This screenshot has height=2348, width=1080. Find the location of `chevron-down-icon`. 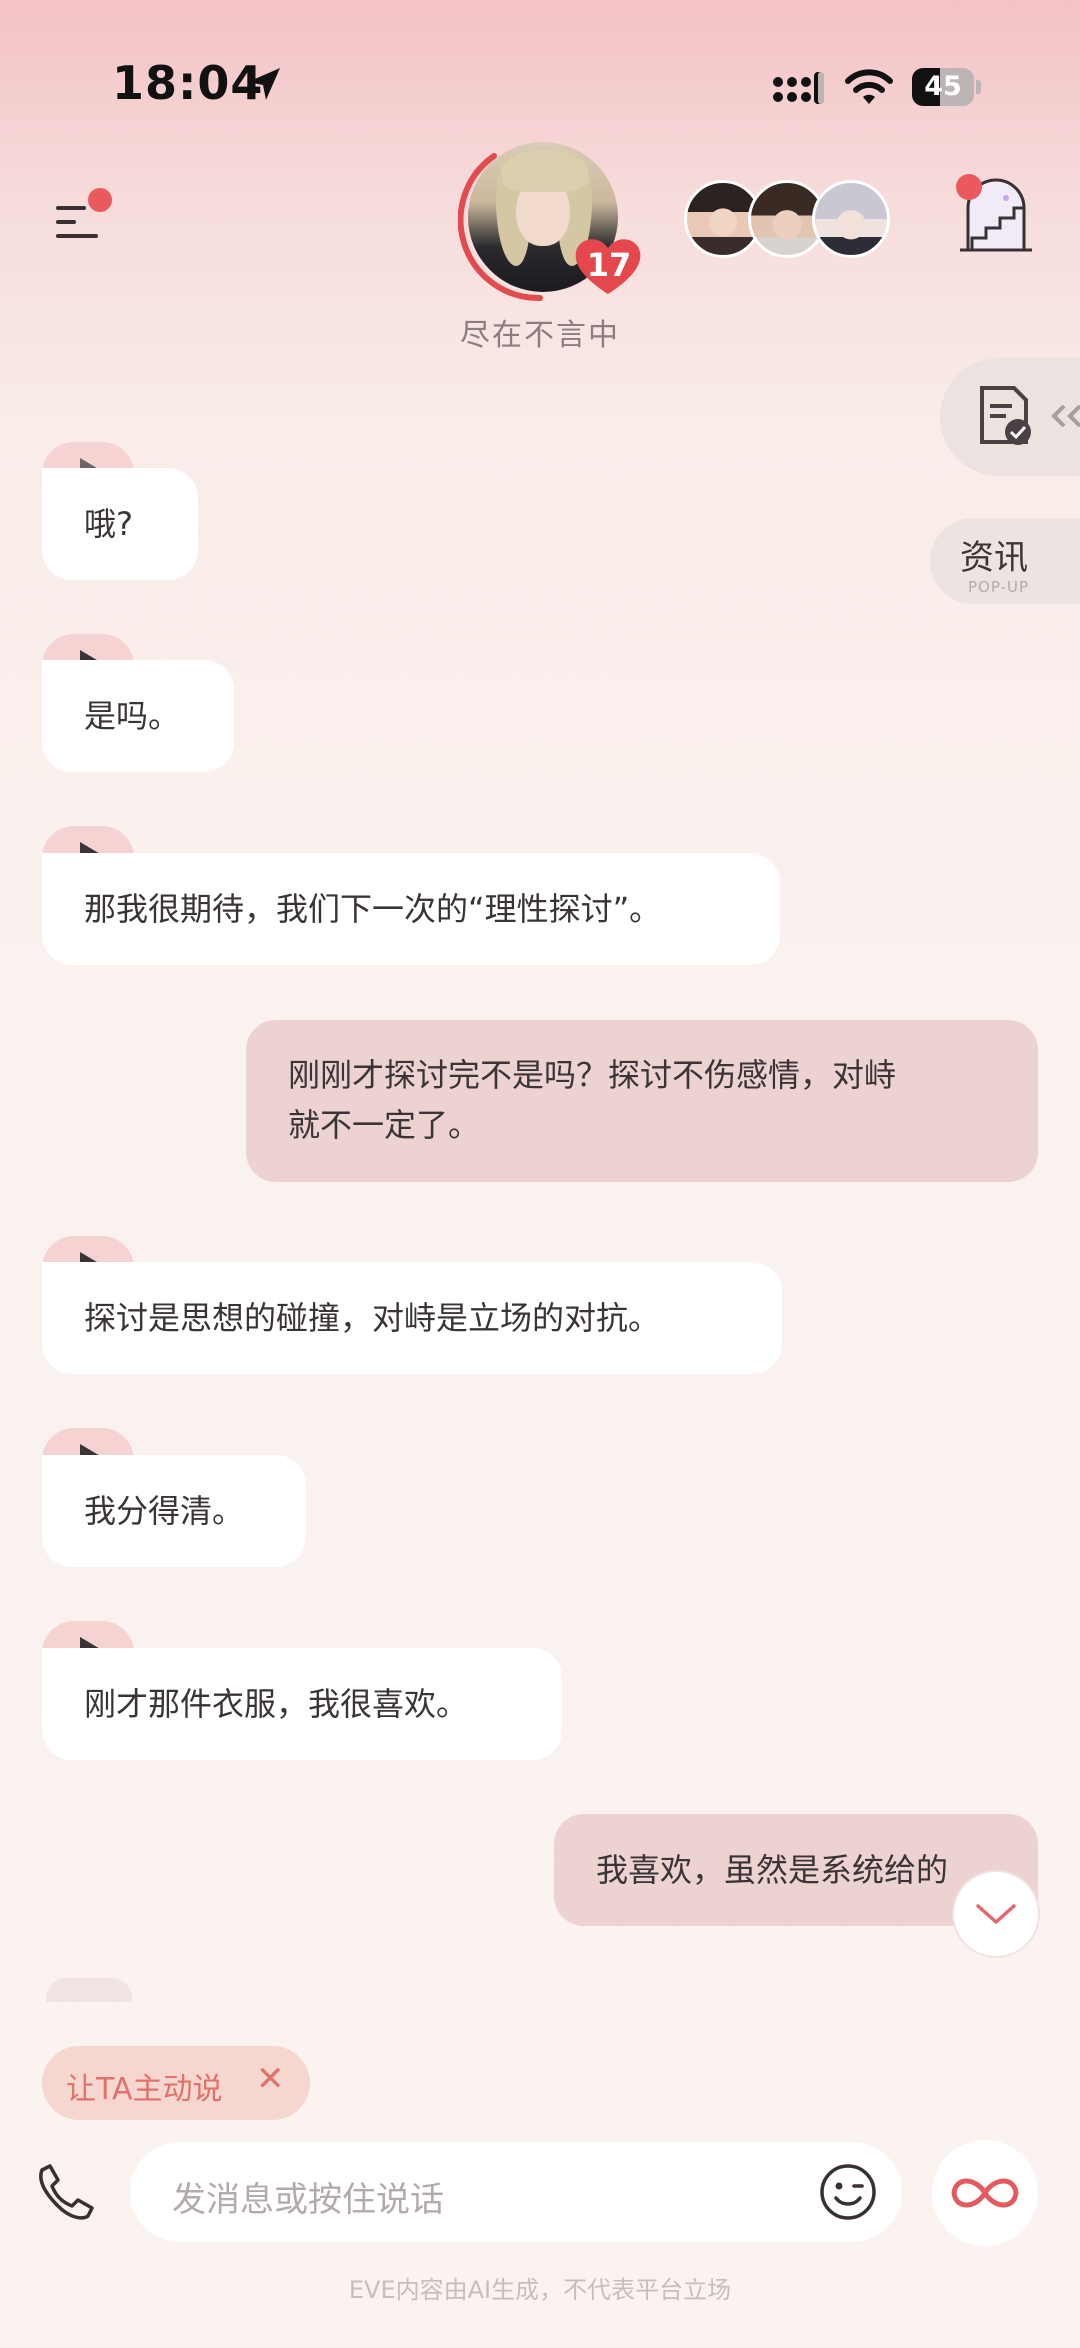

chevron-down-icon is located at coordinates (996, 1914).